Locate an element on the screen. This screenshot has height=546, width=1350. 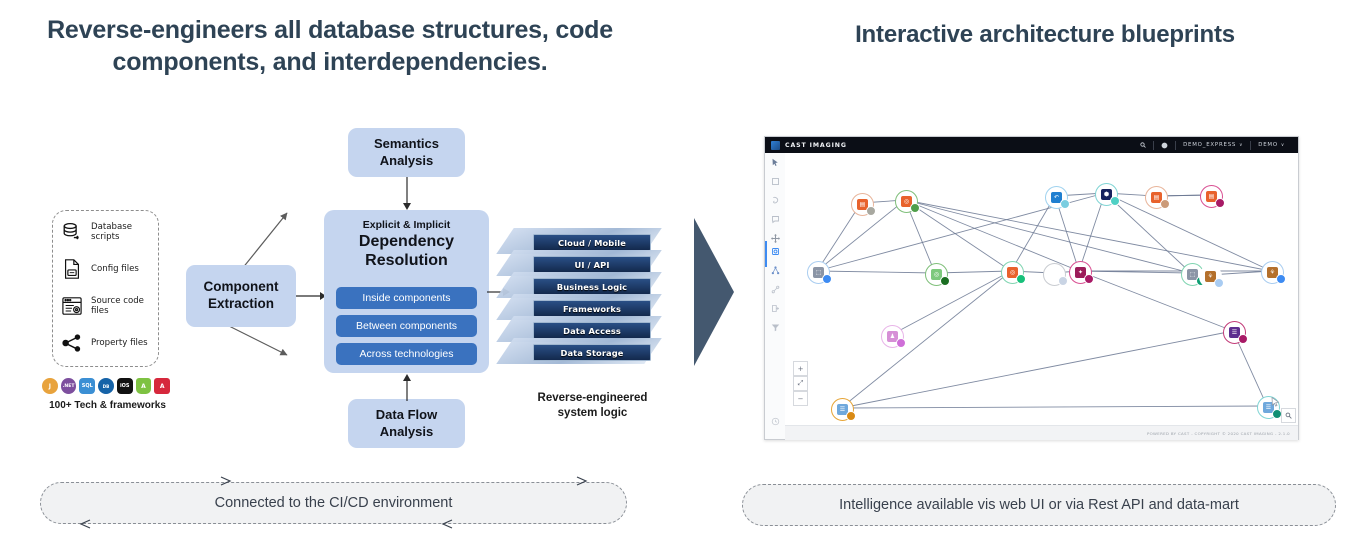
chevron-down-icon: ∨ is located at coordinates (1282, 145).